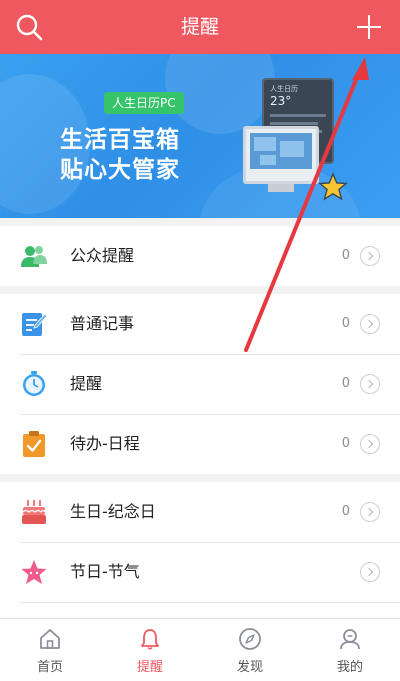 Image resolution: width=400 pixels, height=681 pixels. Describe the element at coordinates (35, 324) in the screenshot. I see `notepad-icon` at that location.